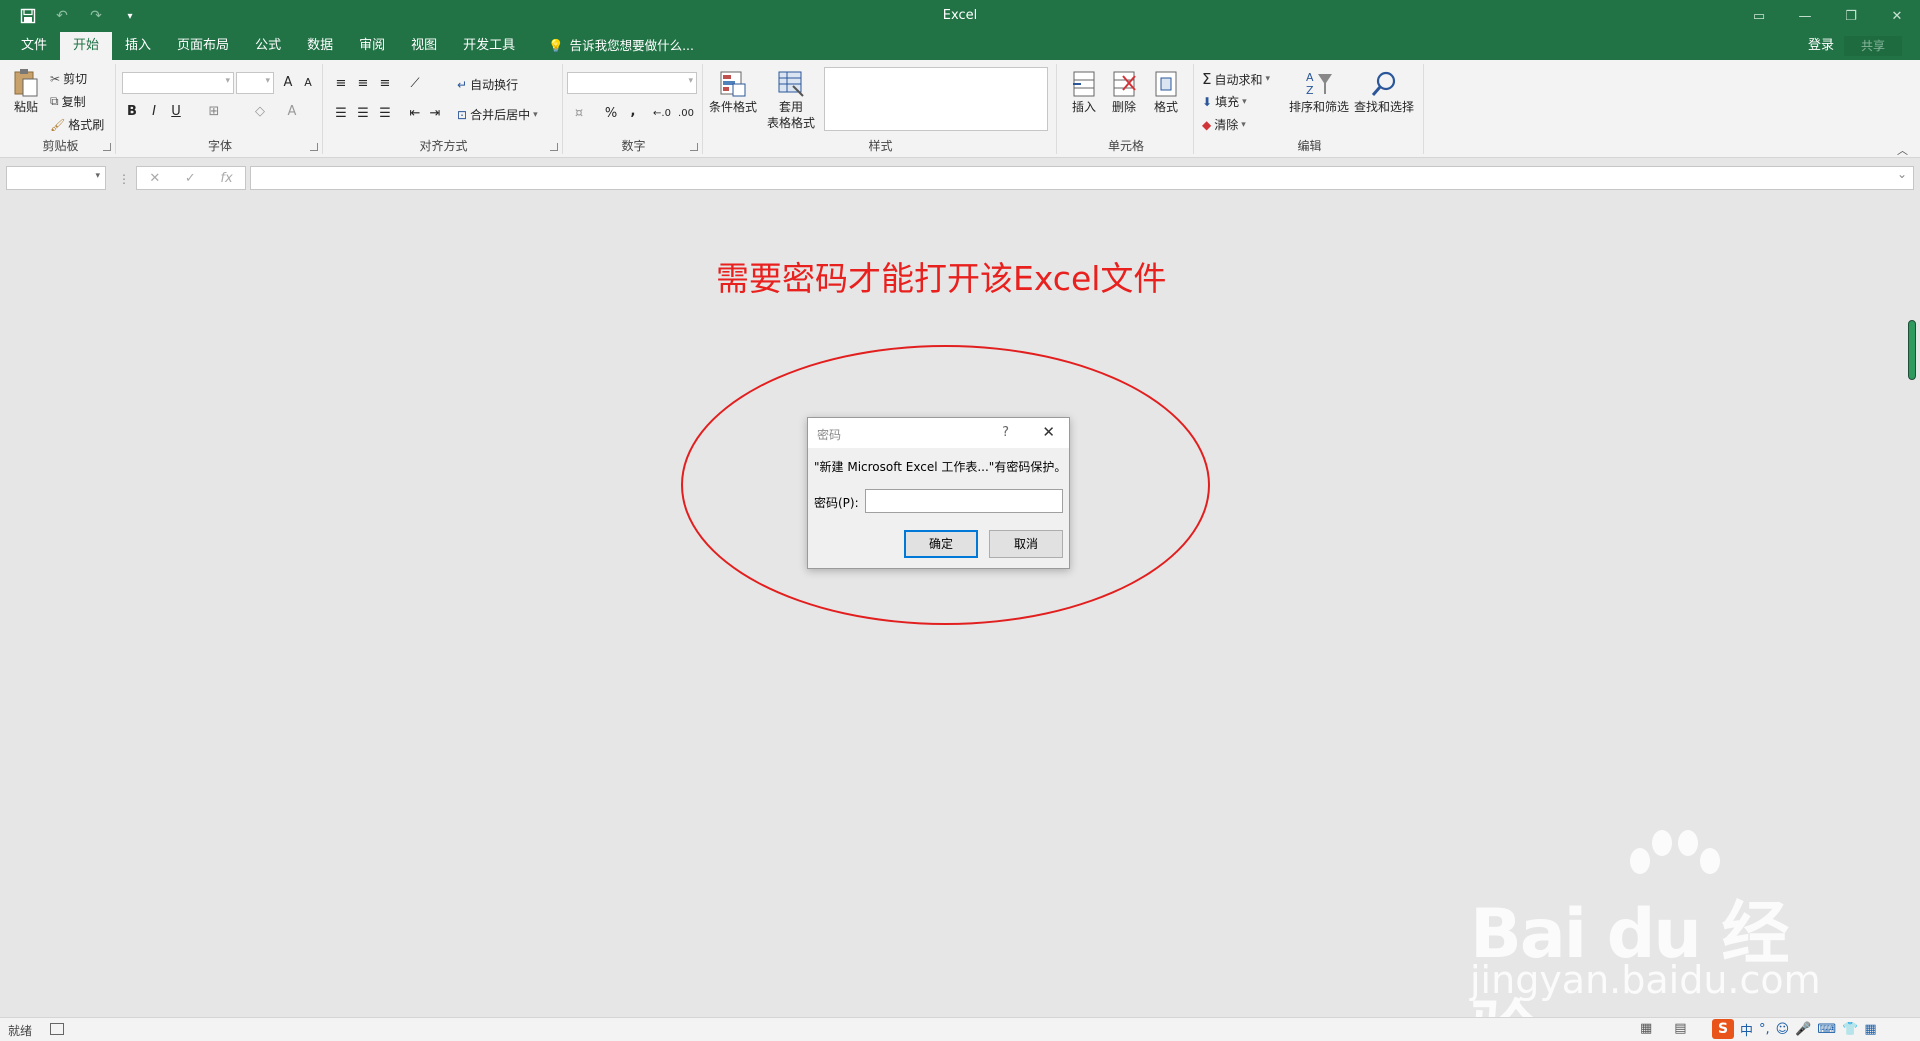 This screenshot has height=1041, width=1920. Describe the element at coordinates (415, 114) in the screenshot. I see `decrease-indent-icon: ⇤` at that location.